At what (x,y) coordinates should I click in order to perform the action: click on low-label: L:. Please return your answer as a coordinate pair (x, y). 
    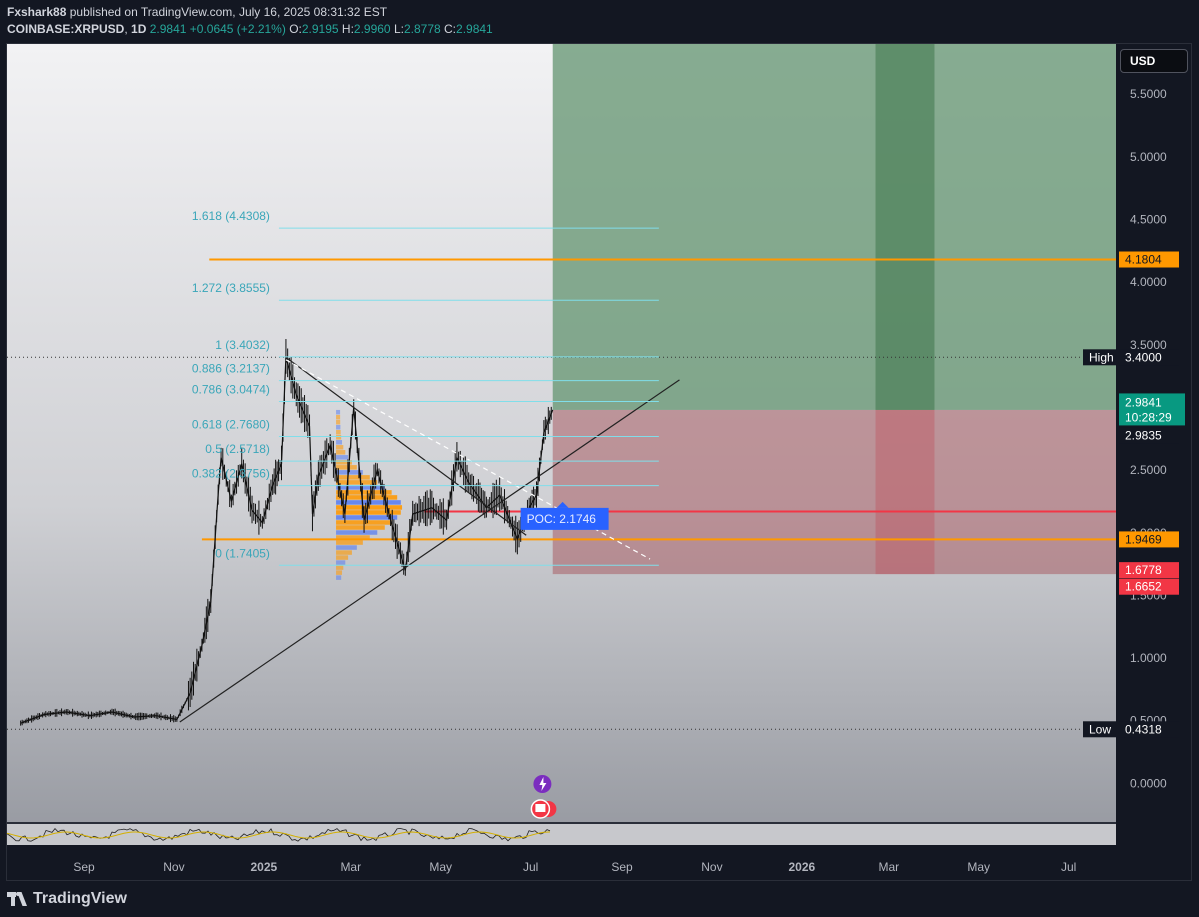
    Looking at the image, I should click on (398, 29).